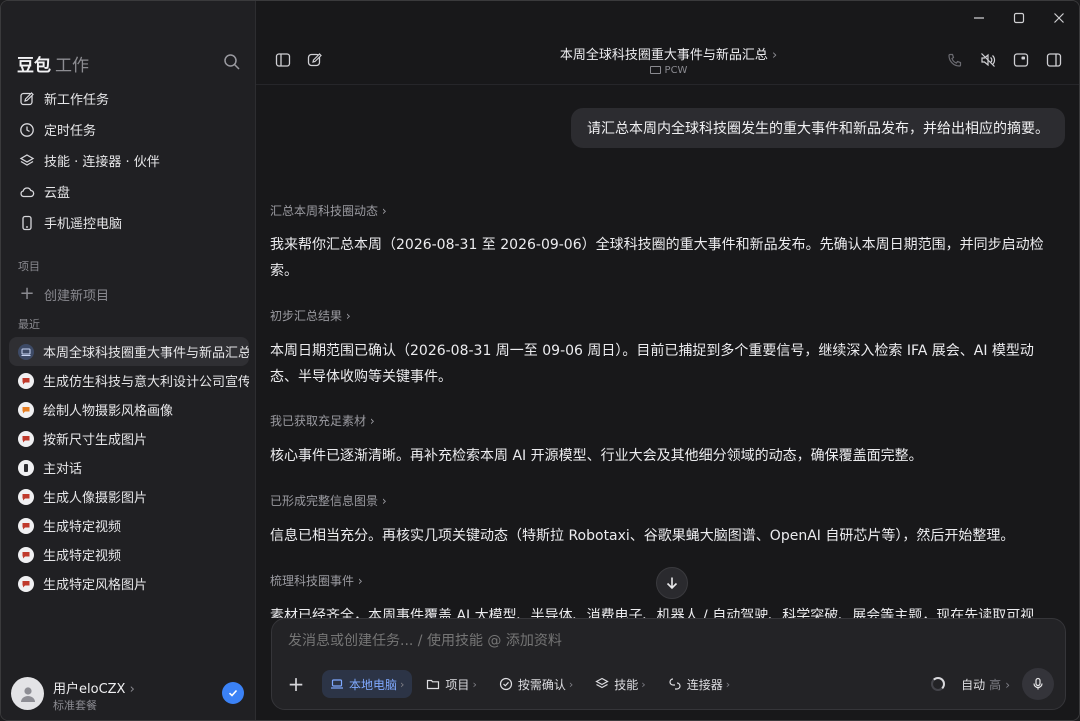  I want to click on sidebar-item-skills: 技能 · 连接器 · 伙伴, so click(129, 160).